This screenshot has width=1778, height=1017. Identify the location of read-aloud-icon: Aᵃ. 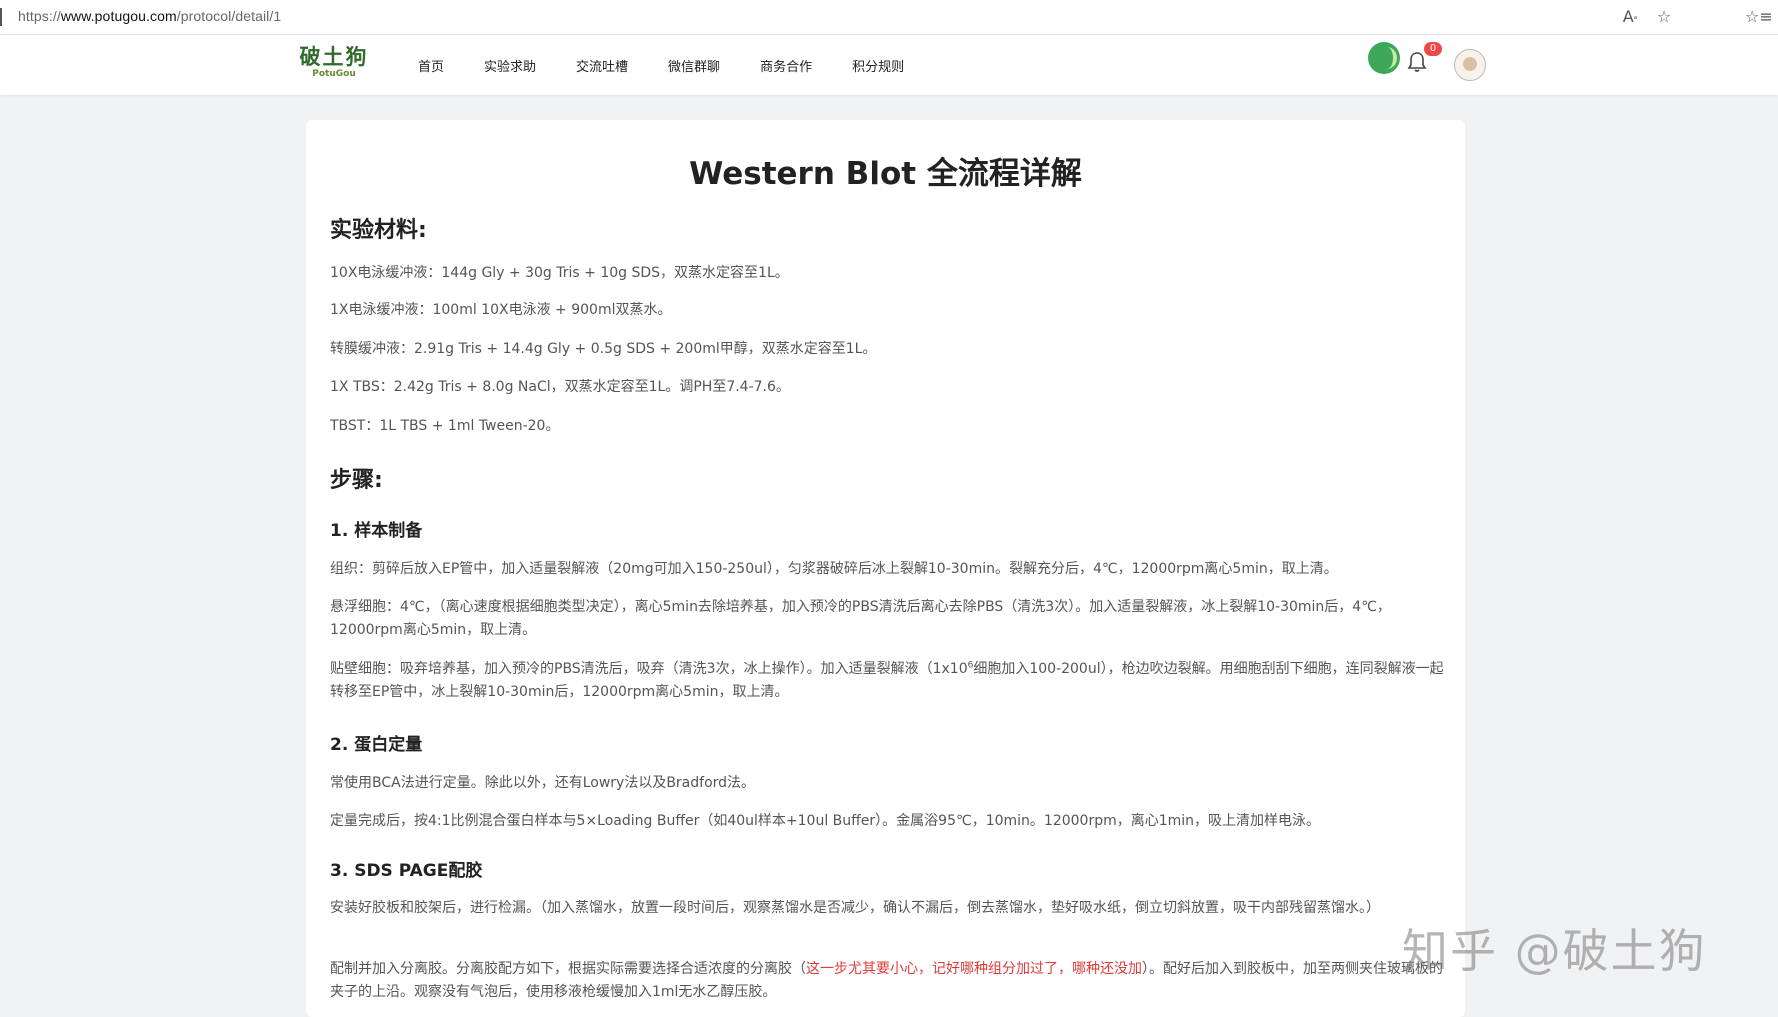
(1630, 17).